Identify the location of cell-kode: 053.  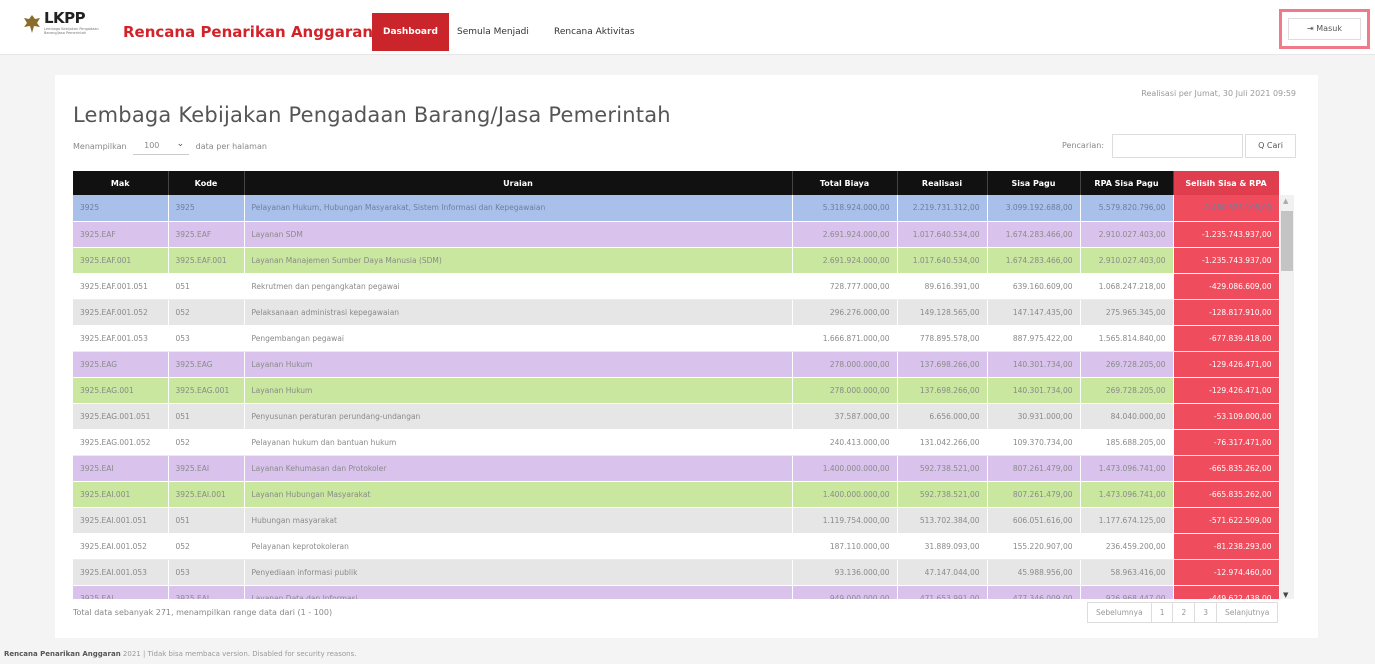
(206, 338).